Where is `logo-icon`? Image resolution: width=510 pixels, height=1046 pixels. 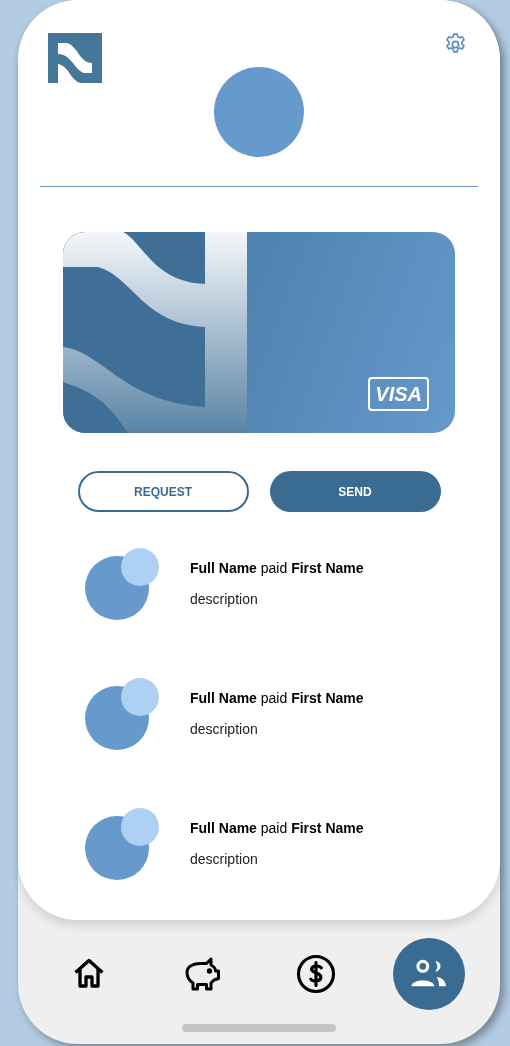
logo-icon is located at coordinates (75, 58).